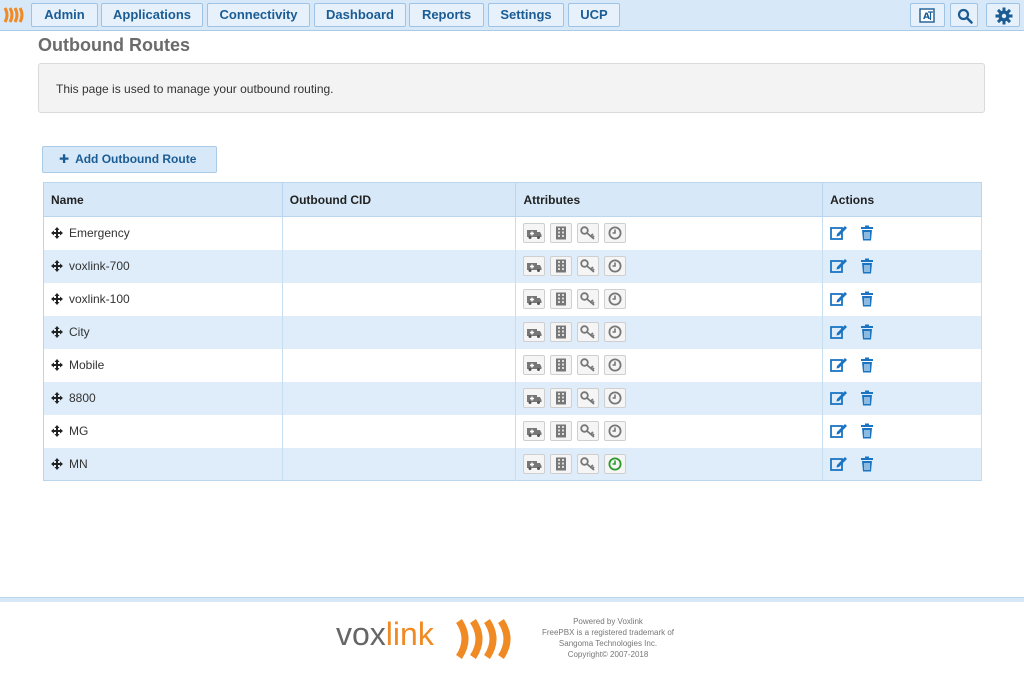  I want to click on nav-ucp: UCP, so click(594, 15).